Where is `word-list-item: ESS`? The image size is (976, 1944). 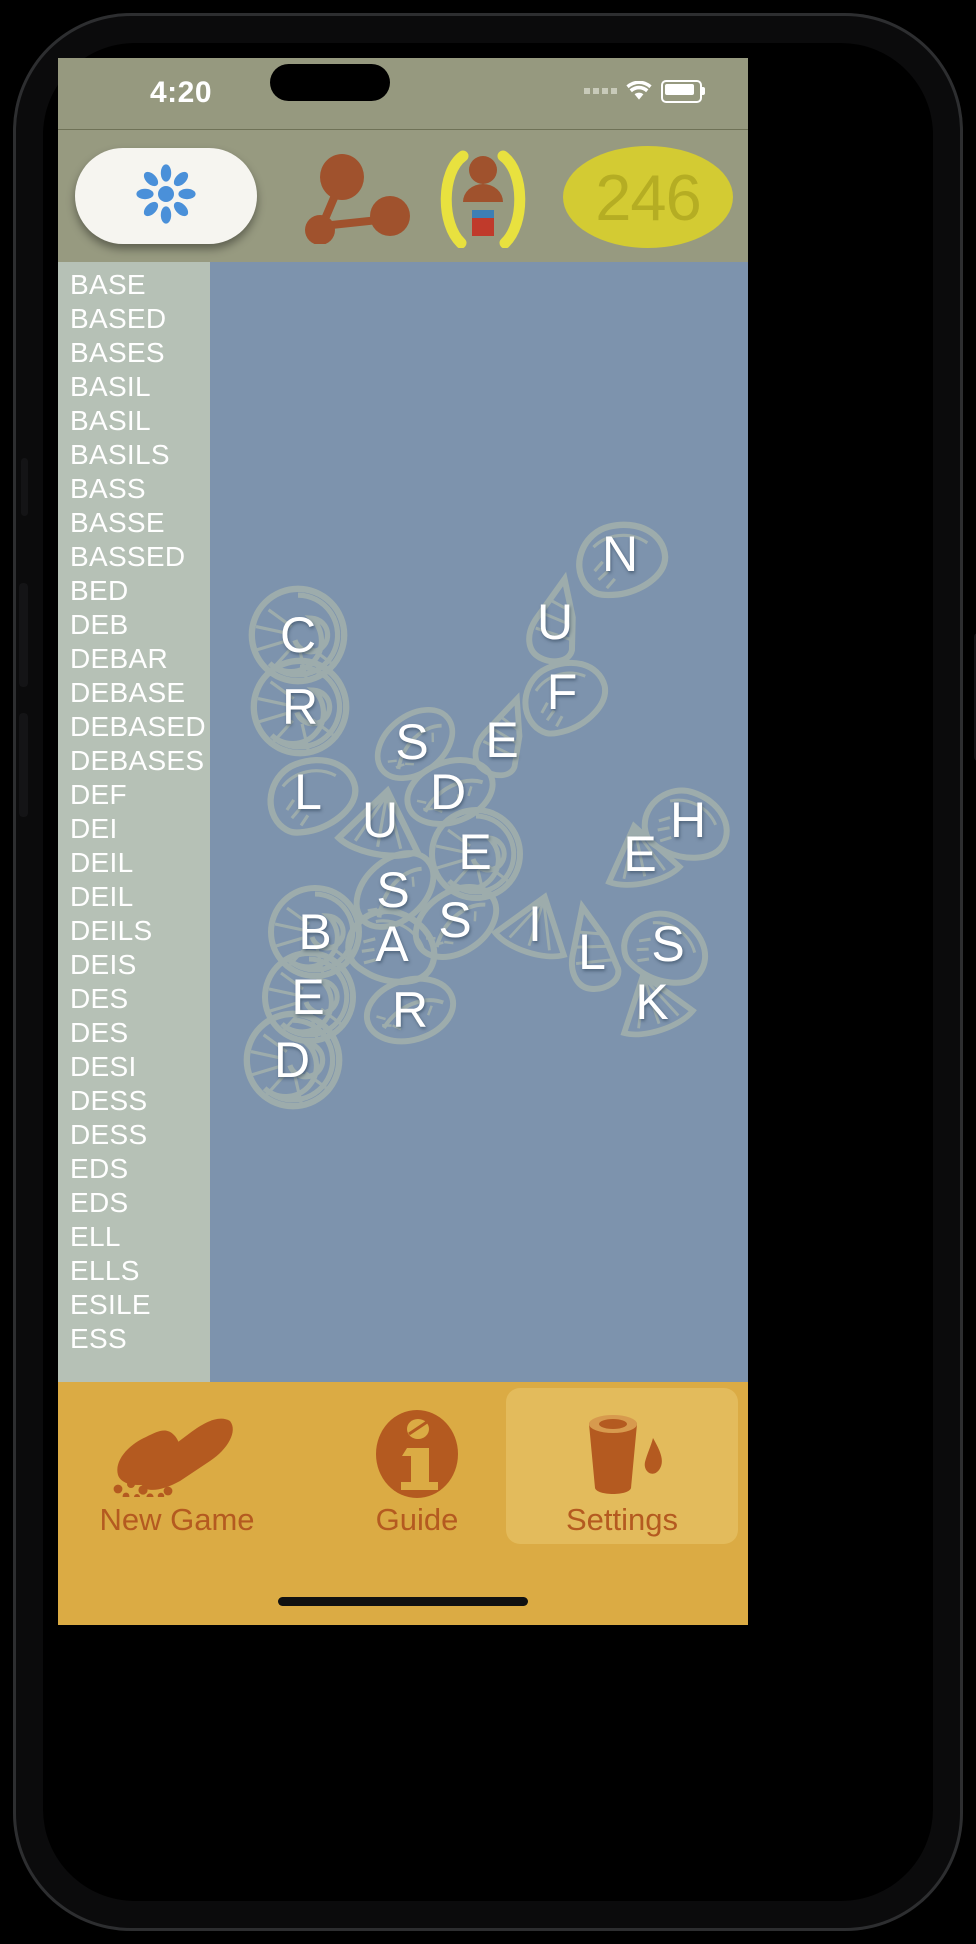 word-list-item: ESS is located at coordinates (98, 1338).